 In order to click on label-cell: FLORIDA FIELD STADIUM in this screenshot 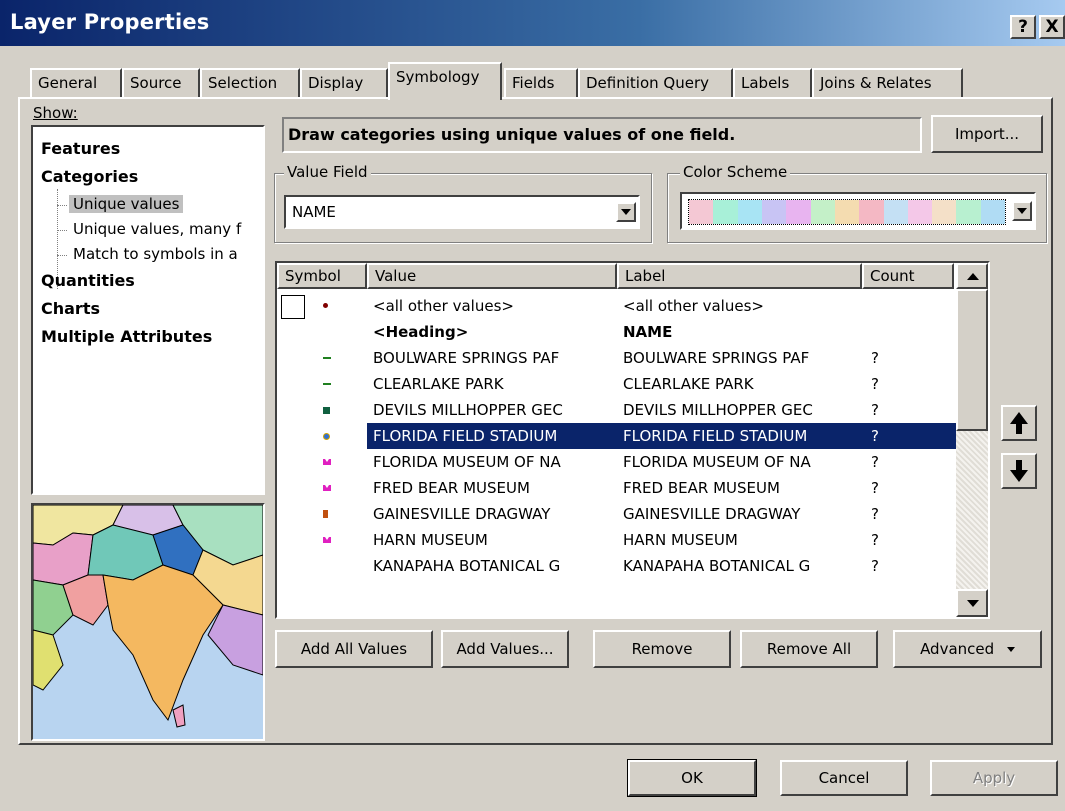, I will do `click(741, 436)`.